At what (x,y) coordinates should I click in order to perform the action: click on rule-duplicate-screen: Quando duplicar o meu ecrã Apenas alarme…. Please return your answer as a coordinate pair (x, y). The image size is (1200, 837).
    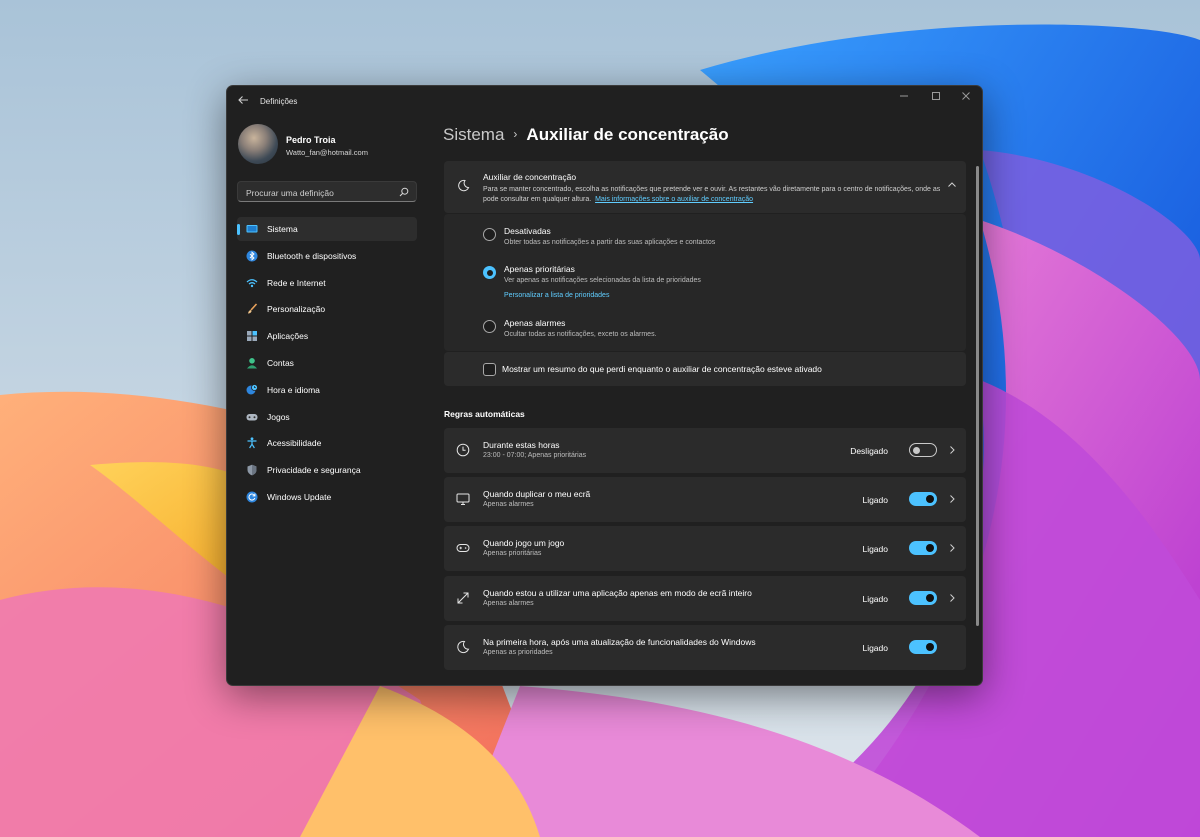
    Looking at the image, I should click on (705, 499).